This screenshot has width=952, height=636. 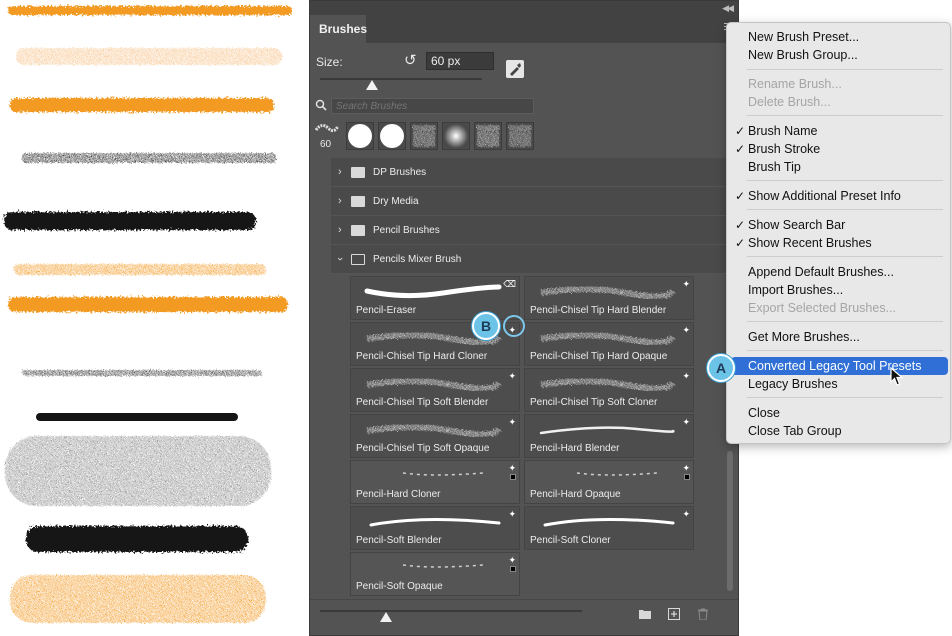 I want to click on menu-brush-tip: Brush Tip, so click(x=839, y=167).